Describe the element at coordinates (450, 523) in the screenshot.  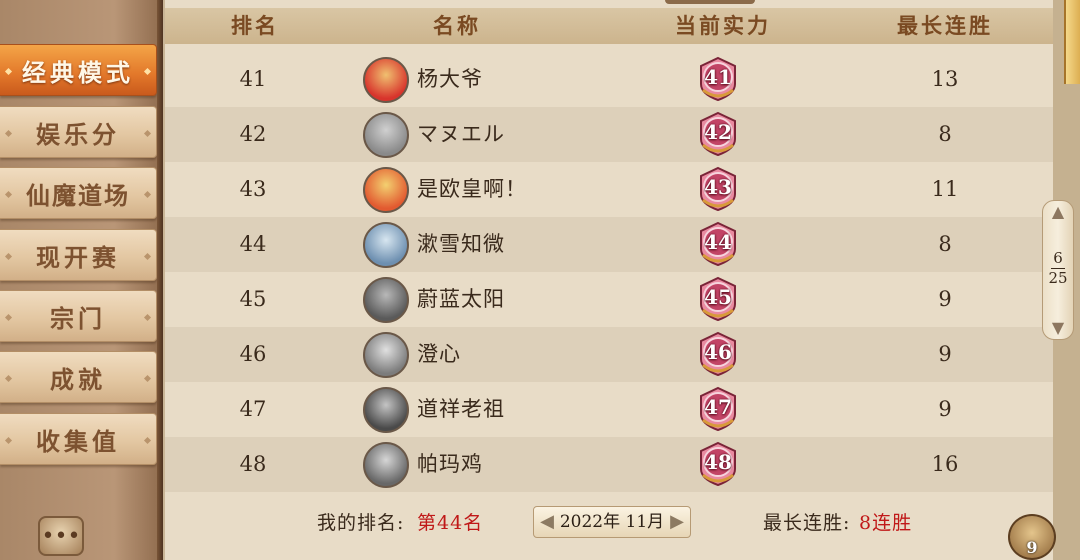
I see `my-rank-value: 第44名` at that location.